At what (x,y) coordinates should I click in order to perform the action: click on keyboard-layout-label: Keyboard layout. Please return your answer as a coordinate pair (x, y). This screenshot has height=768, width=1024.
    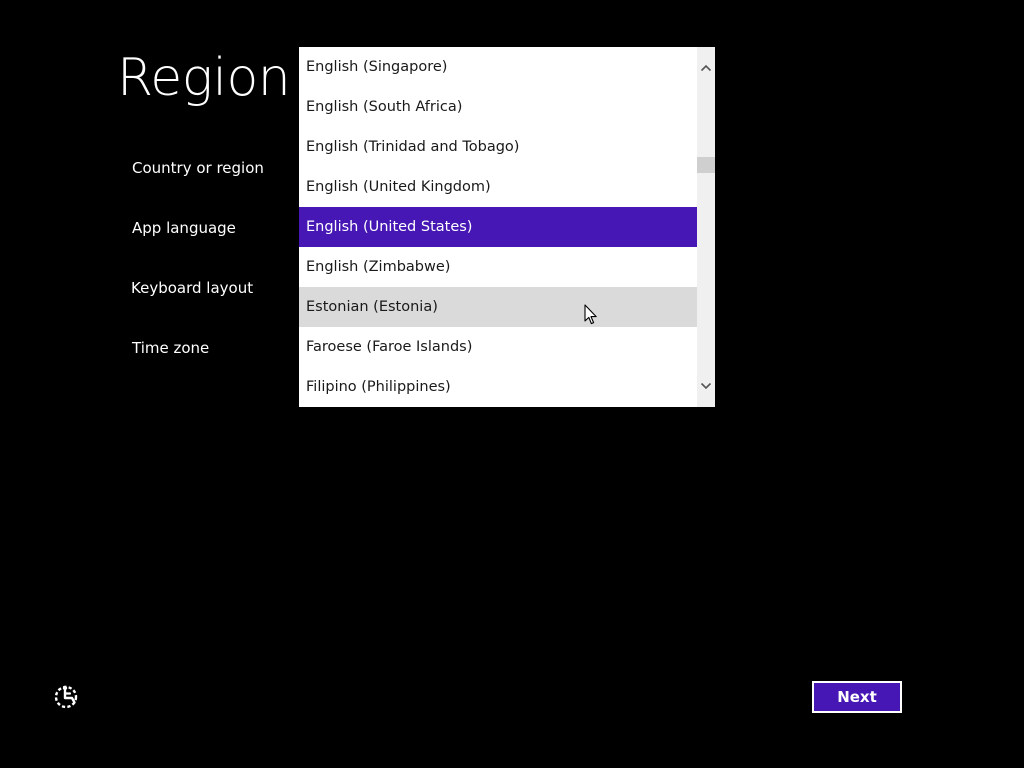
    Looking at the image, I should click on (192, 288).